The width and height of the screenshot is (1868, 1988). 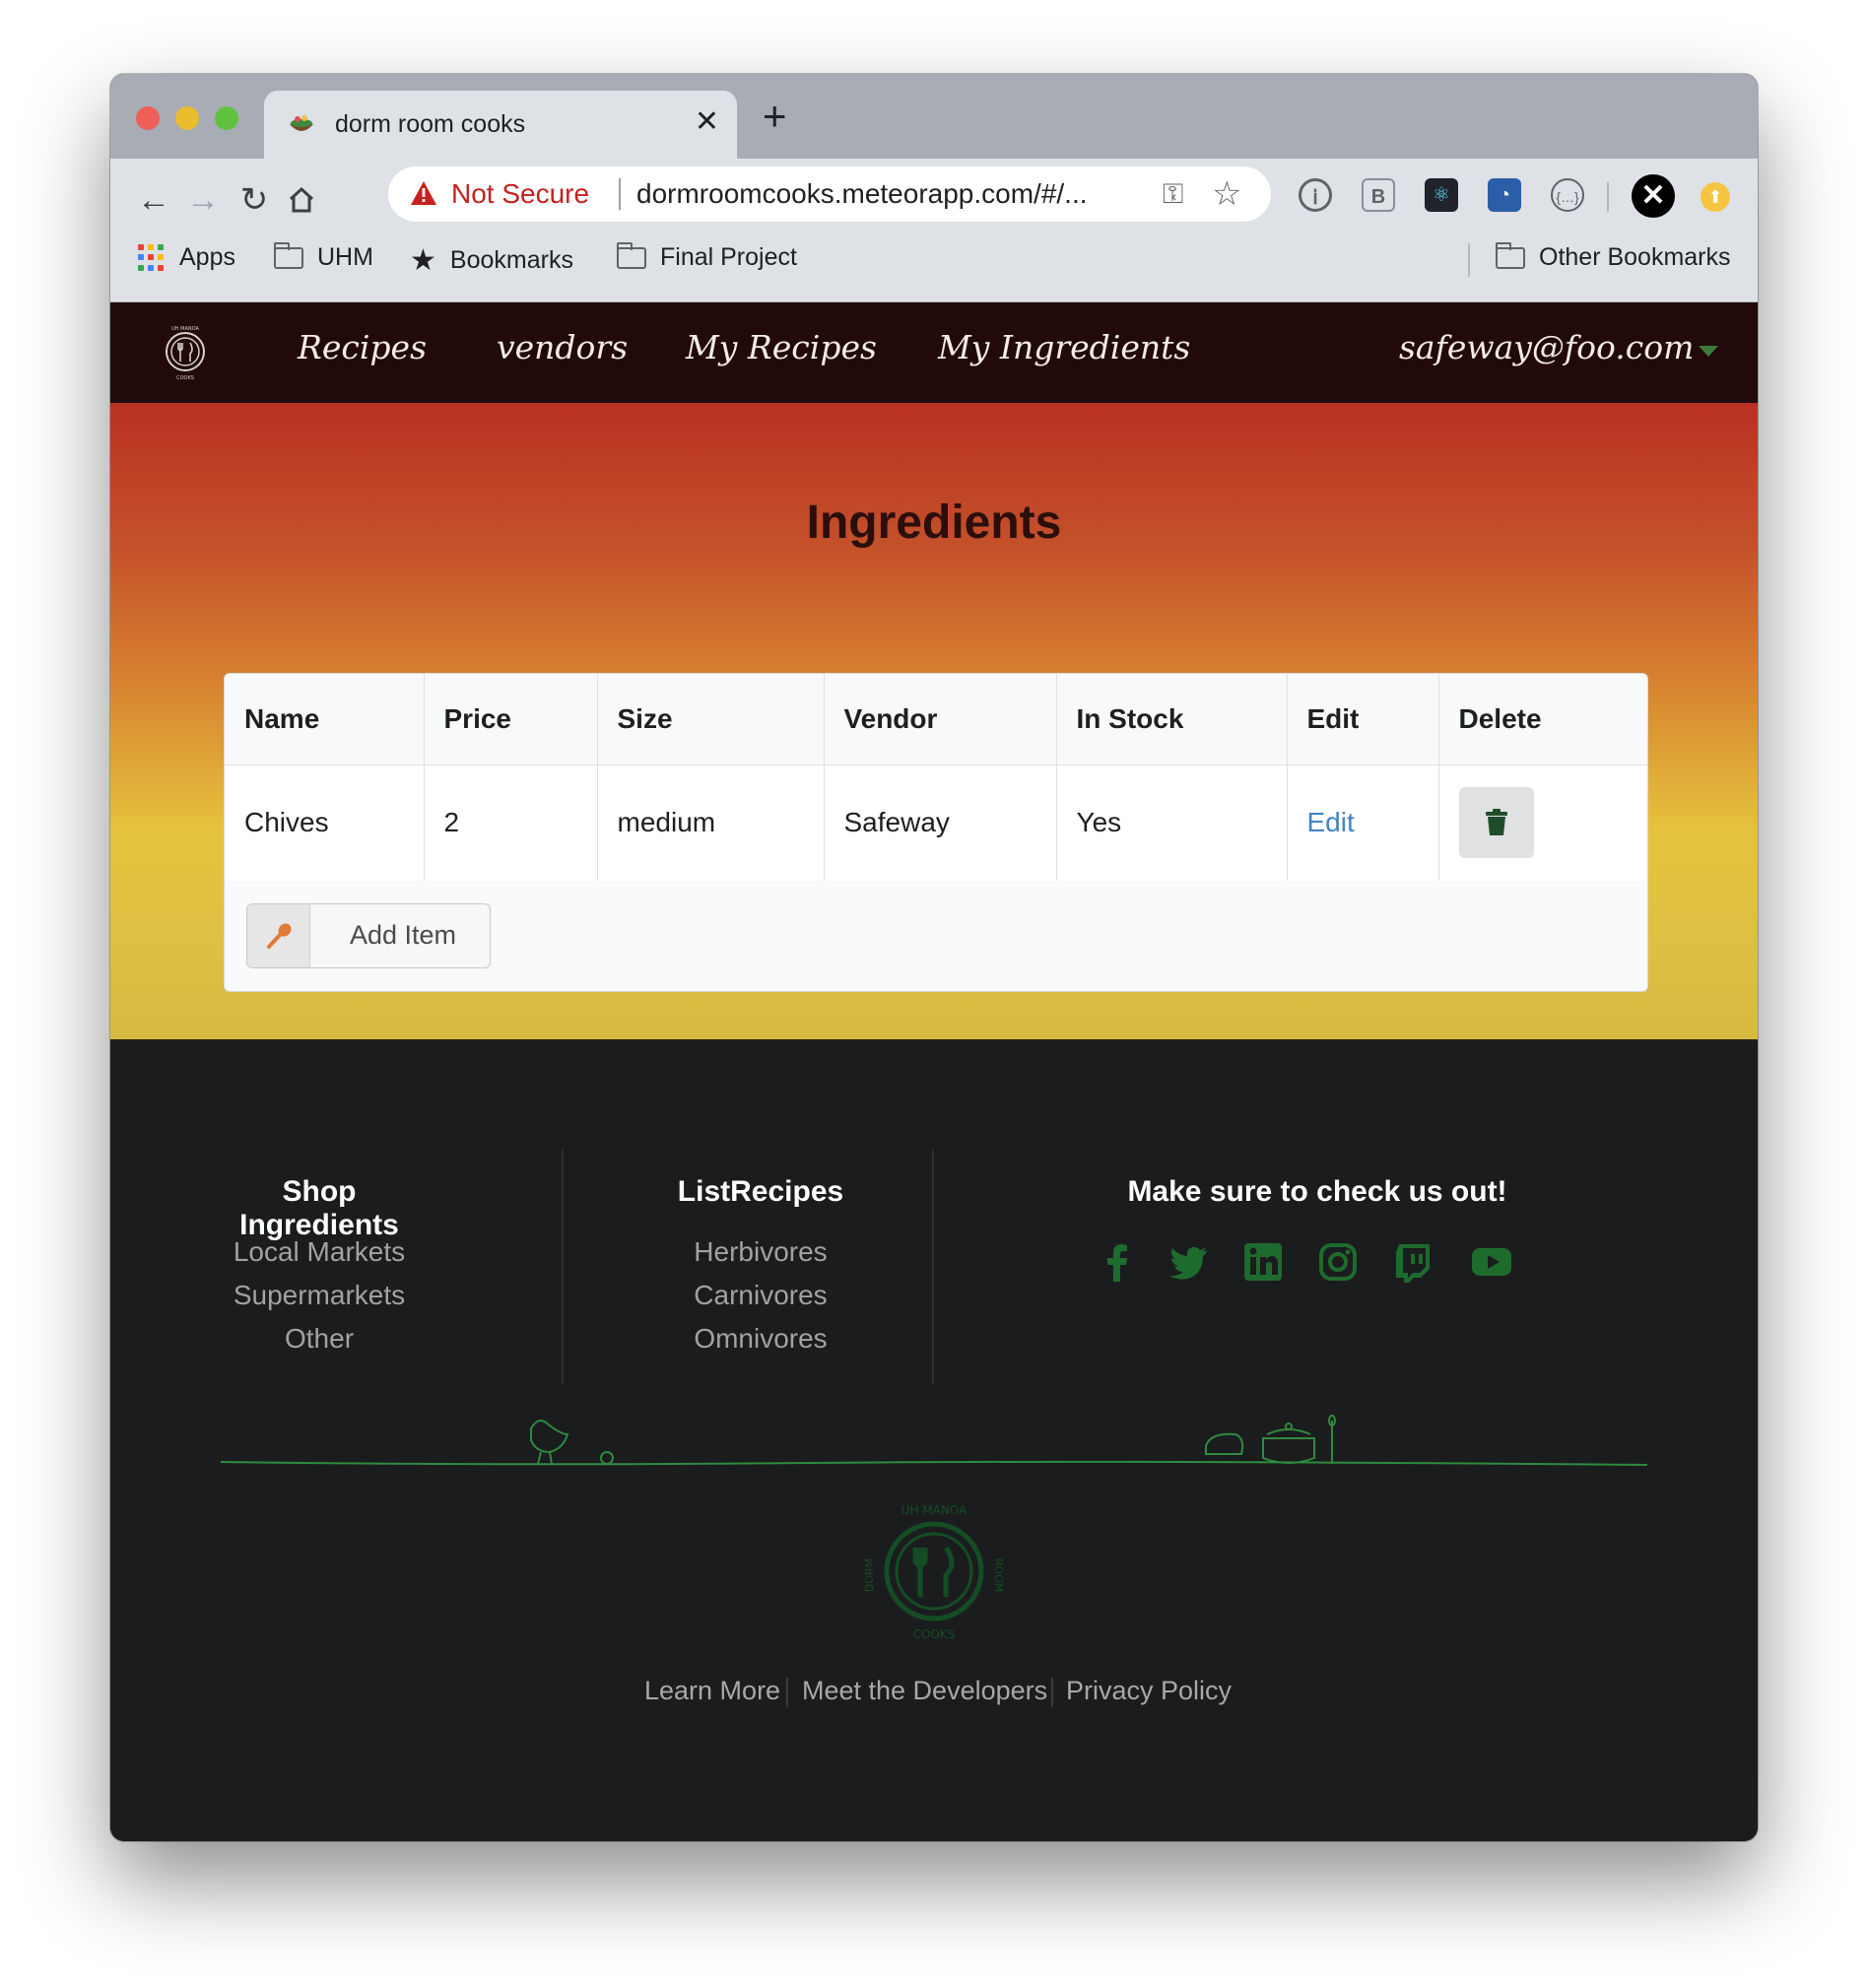 I want to click on bookmark-other-bookmarks: Other Bookmarks, so click(x=1613, y=257).